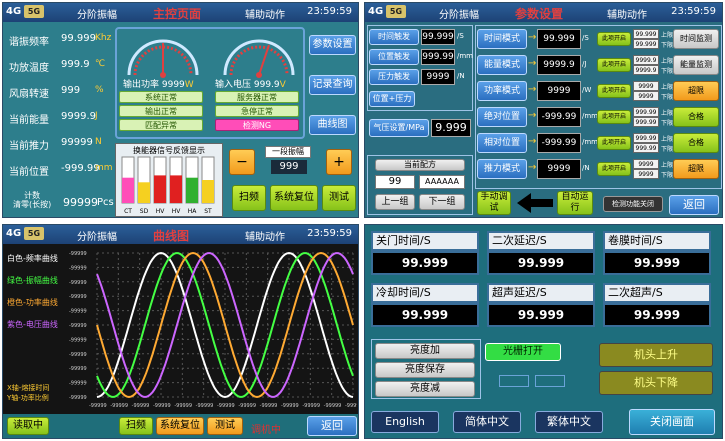 This screenshot has width=725, height=441. I want to click on trigger-value: 9999, so click(438, 77).